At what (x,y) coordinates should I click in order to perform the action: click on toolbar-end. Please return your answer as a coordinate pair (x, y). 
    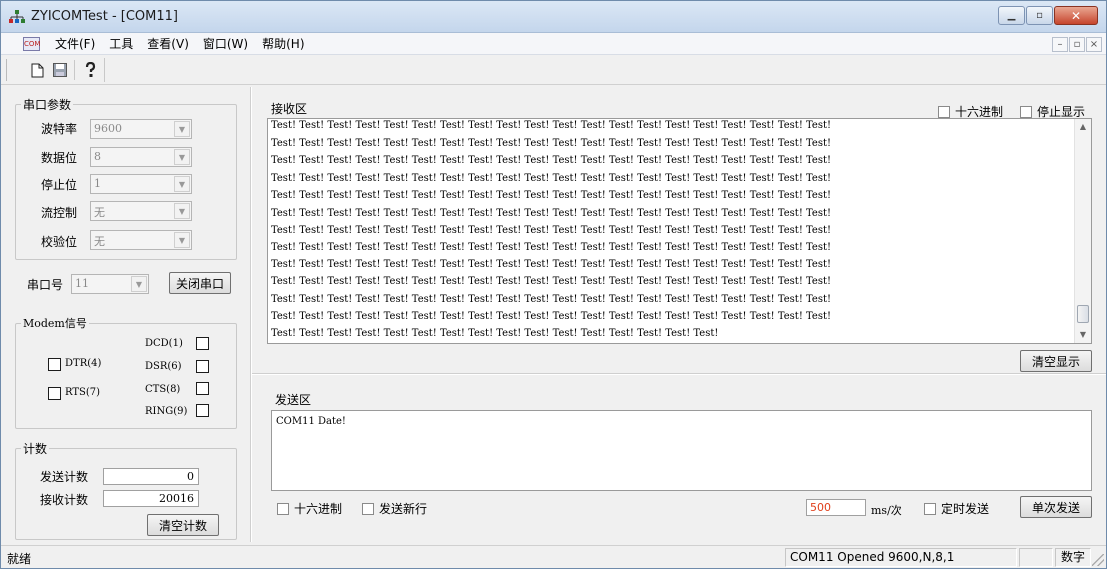
    Looking at the image, I should click on (104, 70).